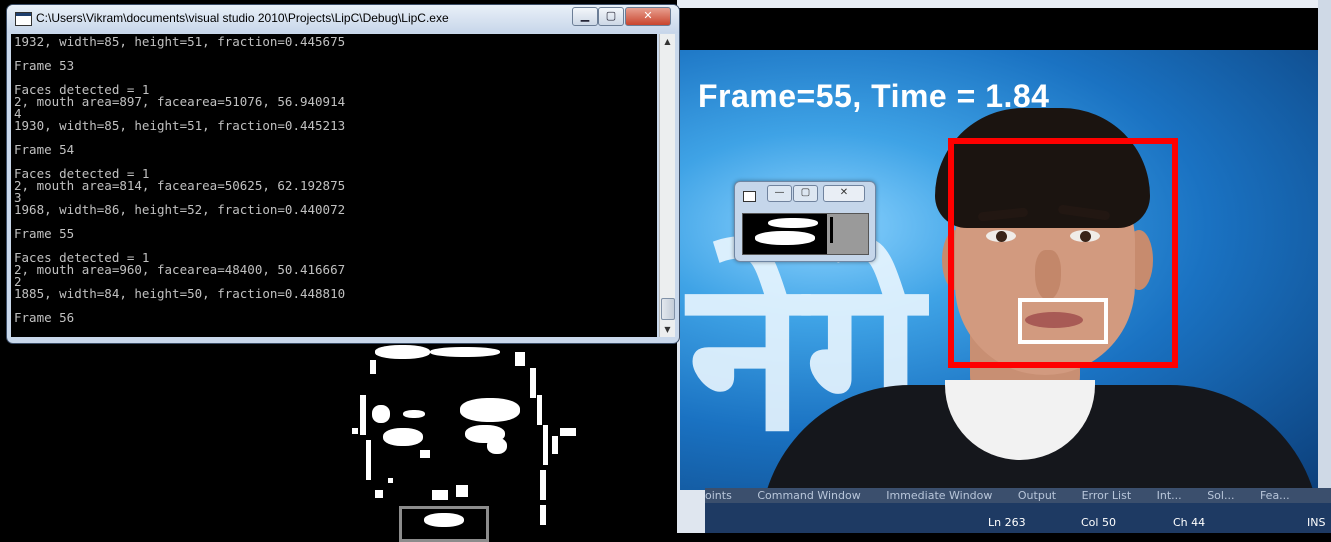 The height and width of the screenshot is (542, 1331). Describe the element at coordinates (939, 495) in the screenshot. I see `tab-immediate-window: Immediate Window` at that location.